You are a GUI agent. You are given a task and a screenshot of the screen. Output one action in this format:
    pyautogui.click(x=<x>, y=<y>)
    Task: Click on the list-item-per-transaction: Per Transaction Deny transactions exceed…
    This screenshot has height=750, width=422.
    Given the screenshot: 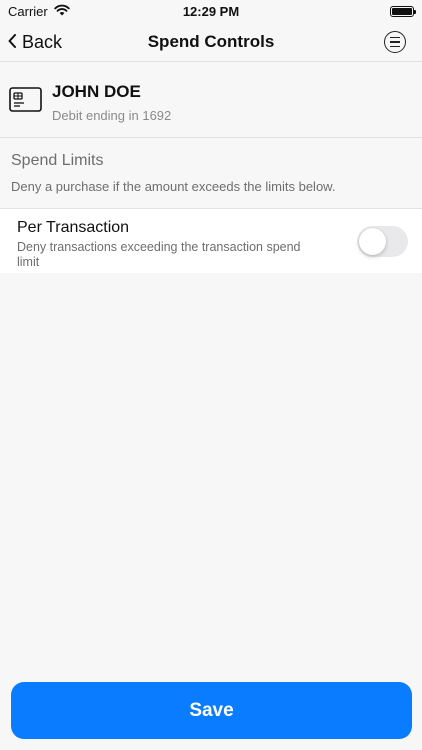 What is the action you would take?
    pyautogui.click(x=211, y=241)
    